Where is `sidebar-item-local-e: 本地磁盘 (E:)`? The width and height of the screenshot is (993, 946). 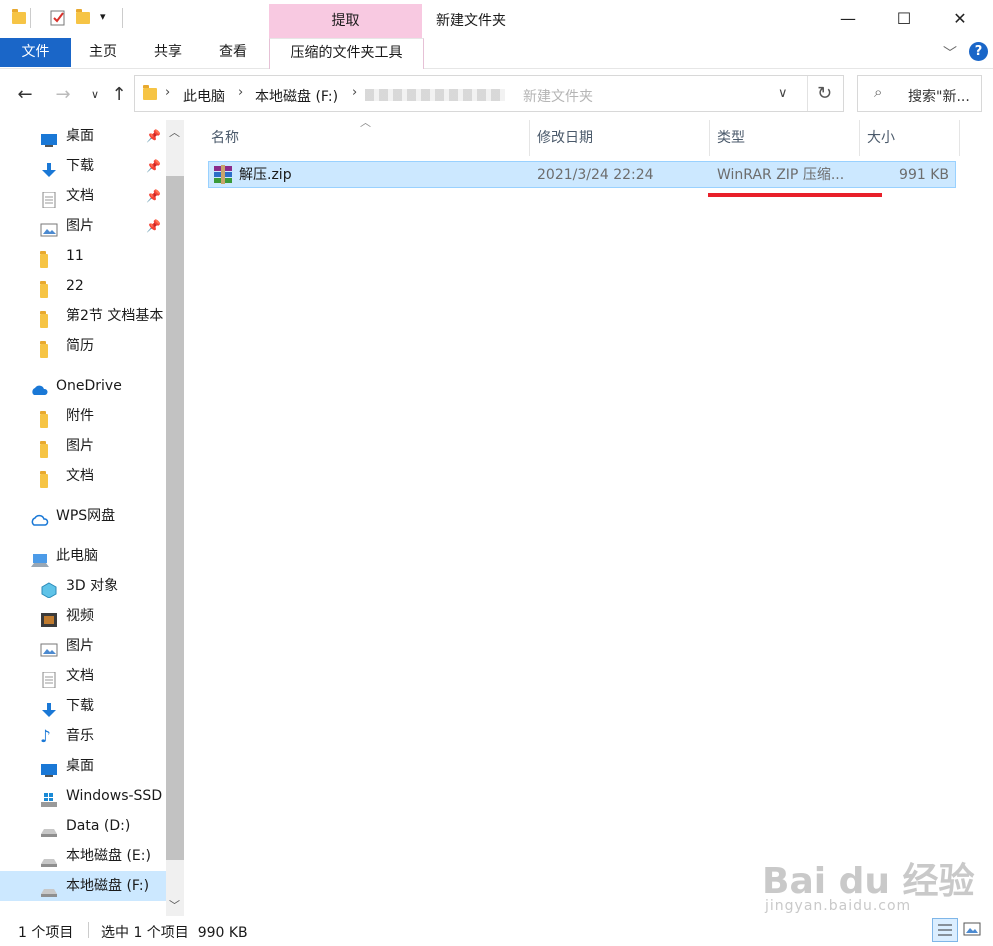 sidebar-item-local-e: 本地磁盘 (E:) is located at coordinates (83, 856).